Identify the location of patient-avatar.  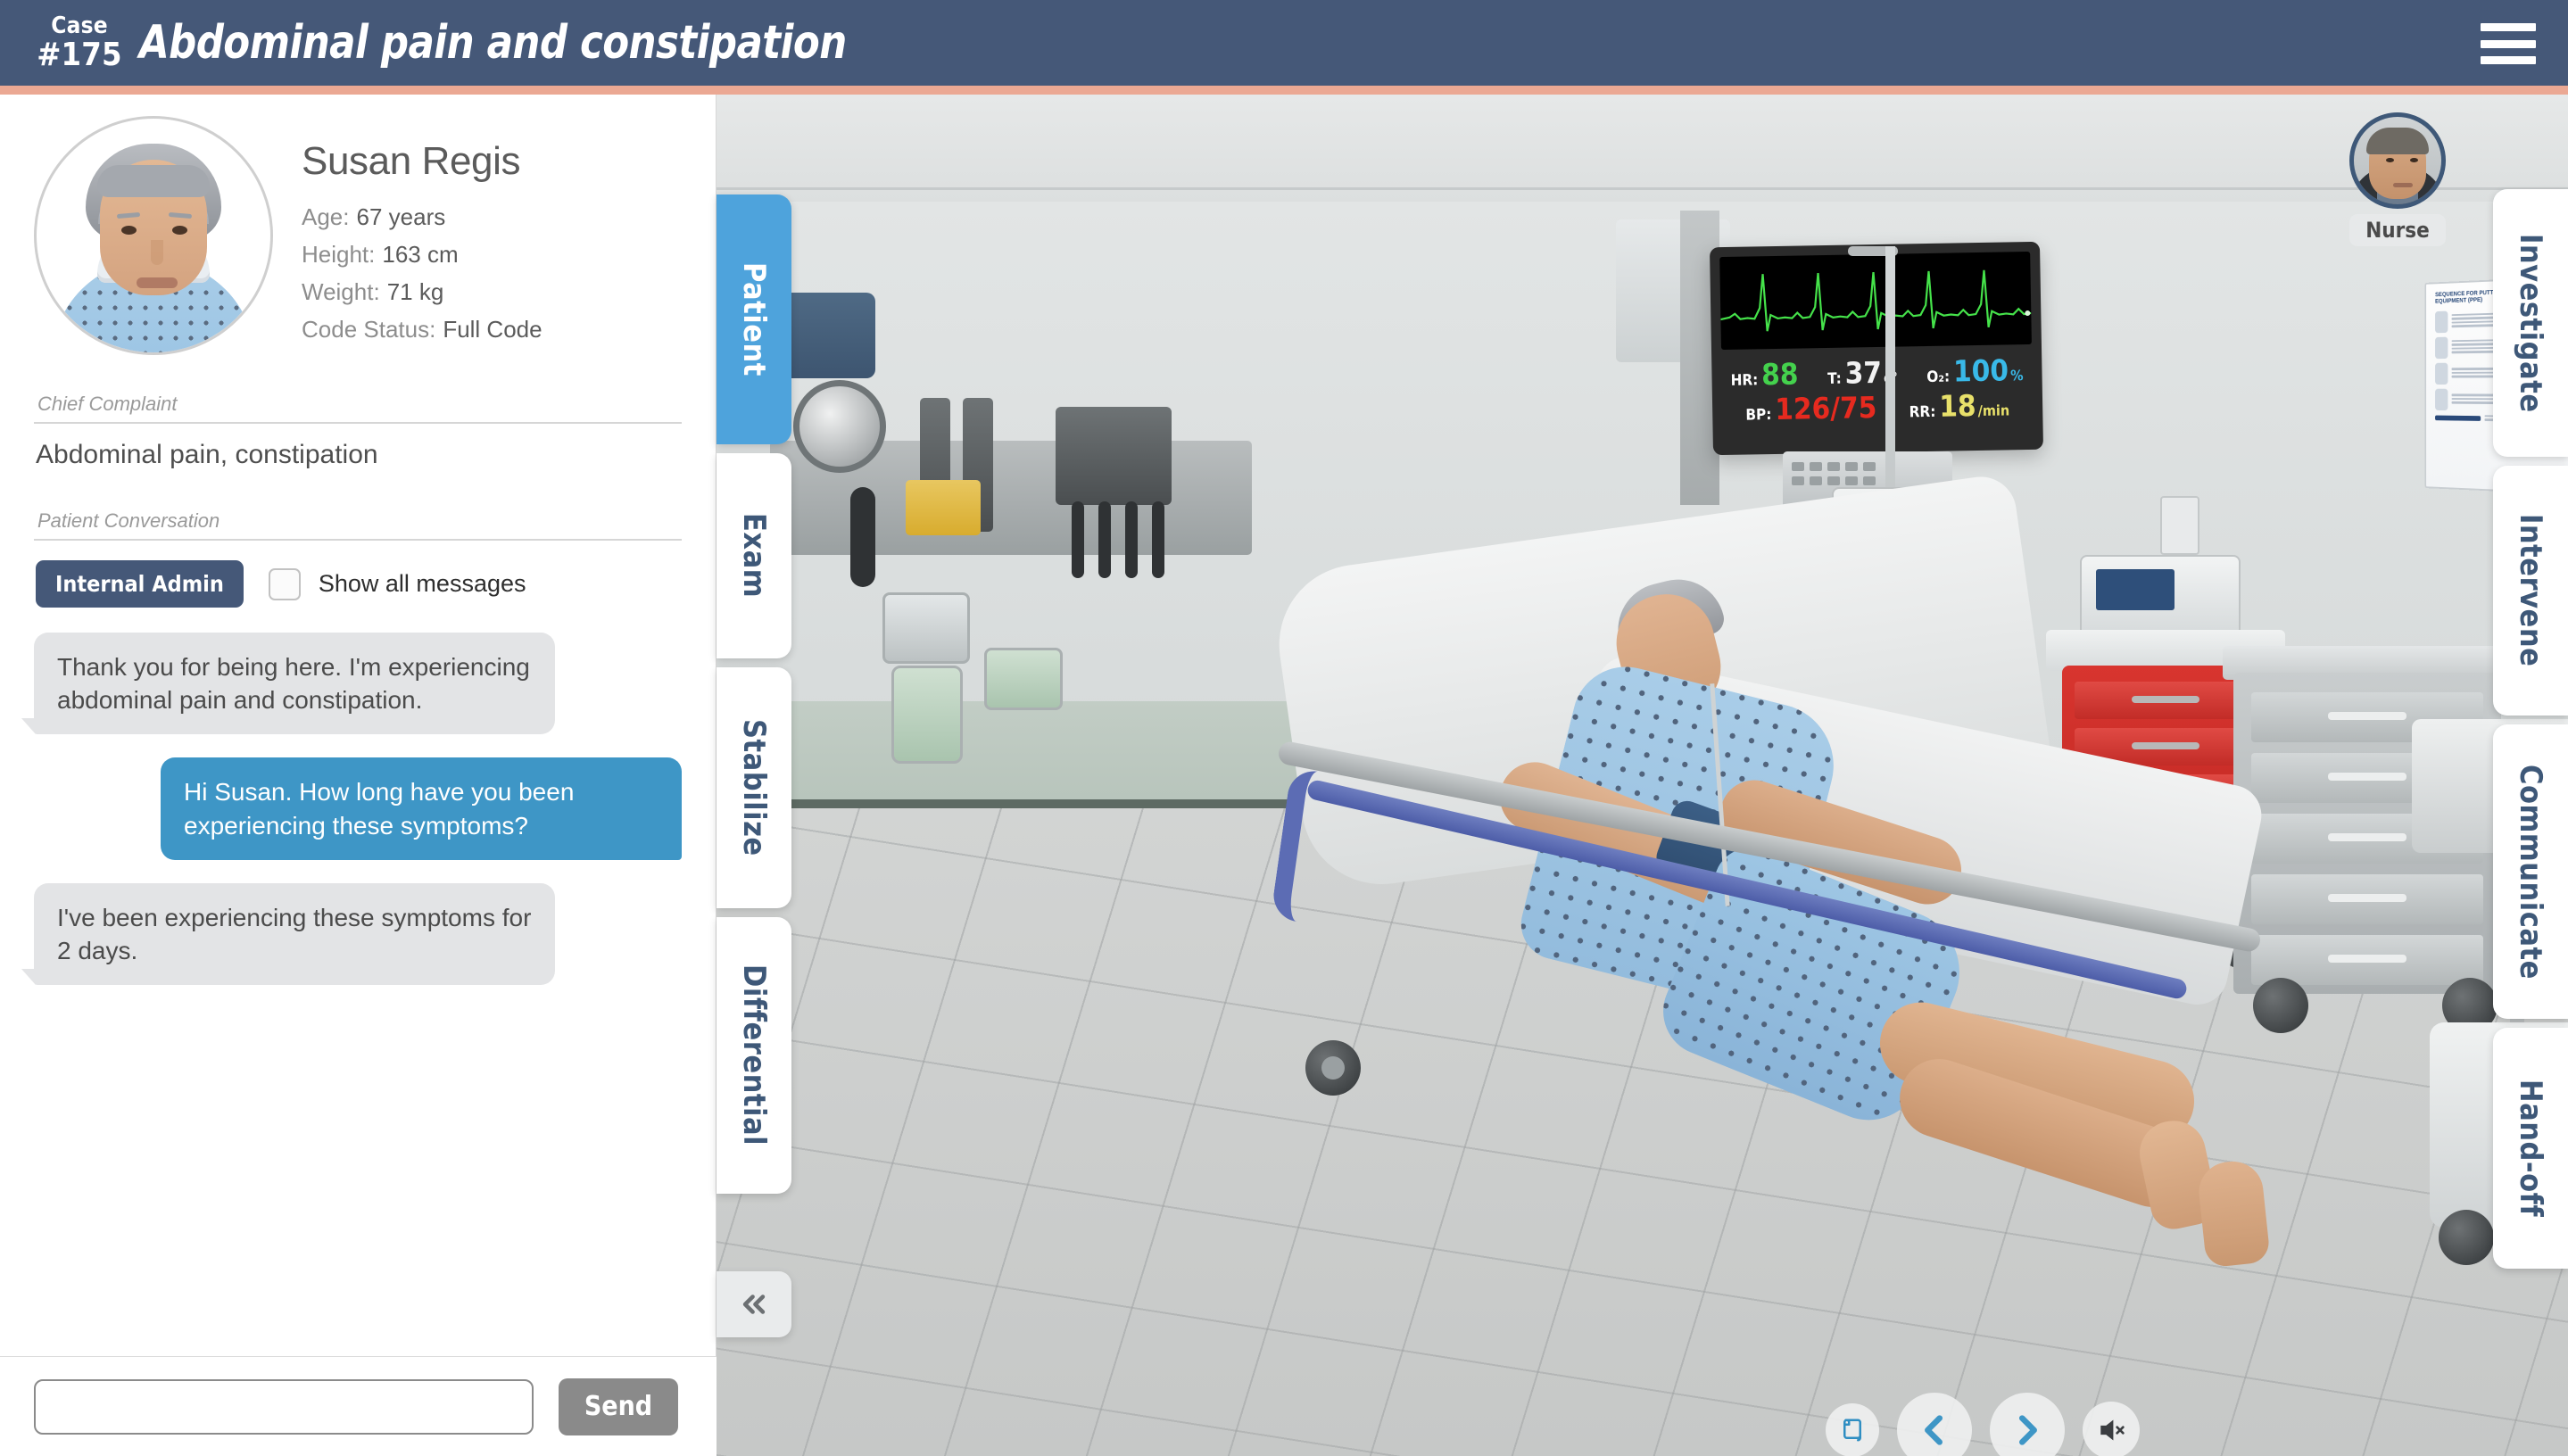
(153, 236).